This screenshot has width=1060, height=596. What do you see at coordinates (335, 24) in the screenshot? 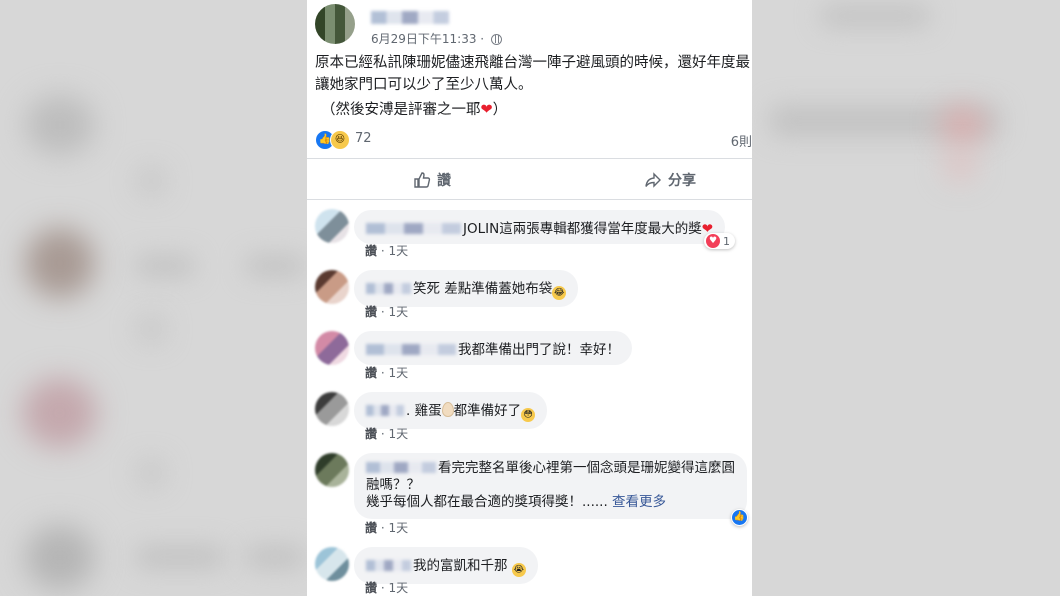
I see `author-avatar` at bounding box center [335, 24].